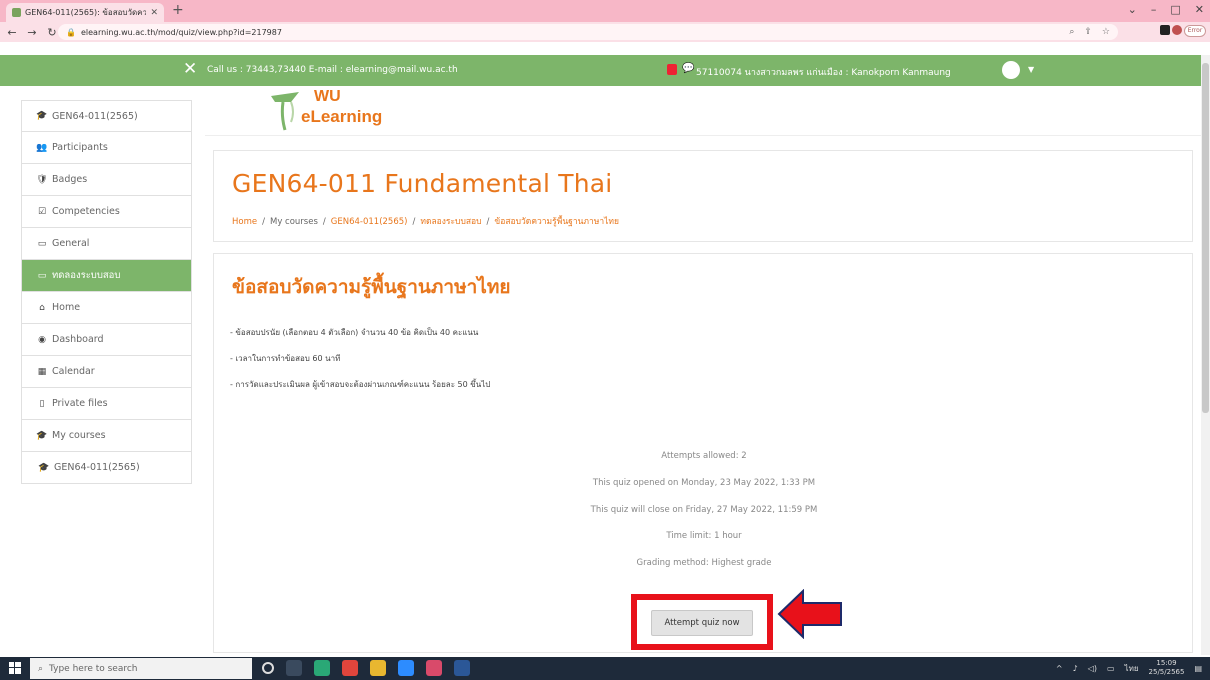 The width and height of the screenshot is (1210, 680). I want to click on new-tab-button: +, so click(178, 10).